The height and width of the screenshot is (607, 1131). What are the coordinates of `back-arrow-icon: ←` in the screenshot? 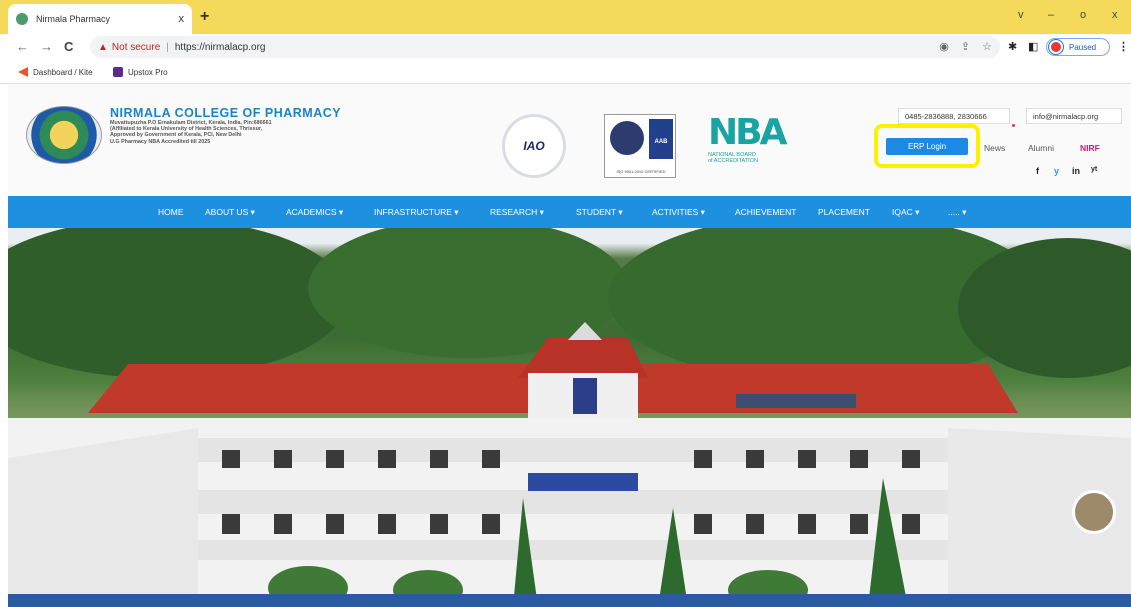 It's located at (22, 46).